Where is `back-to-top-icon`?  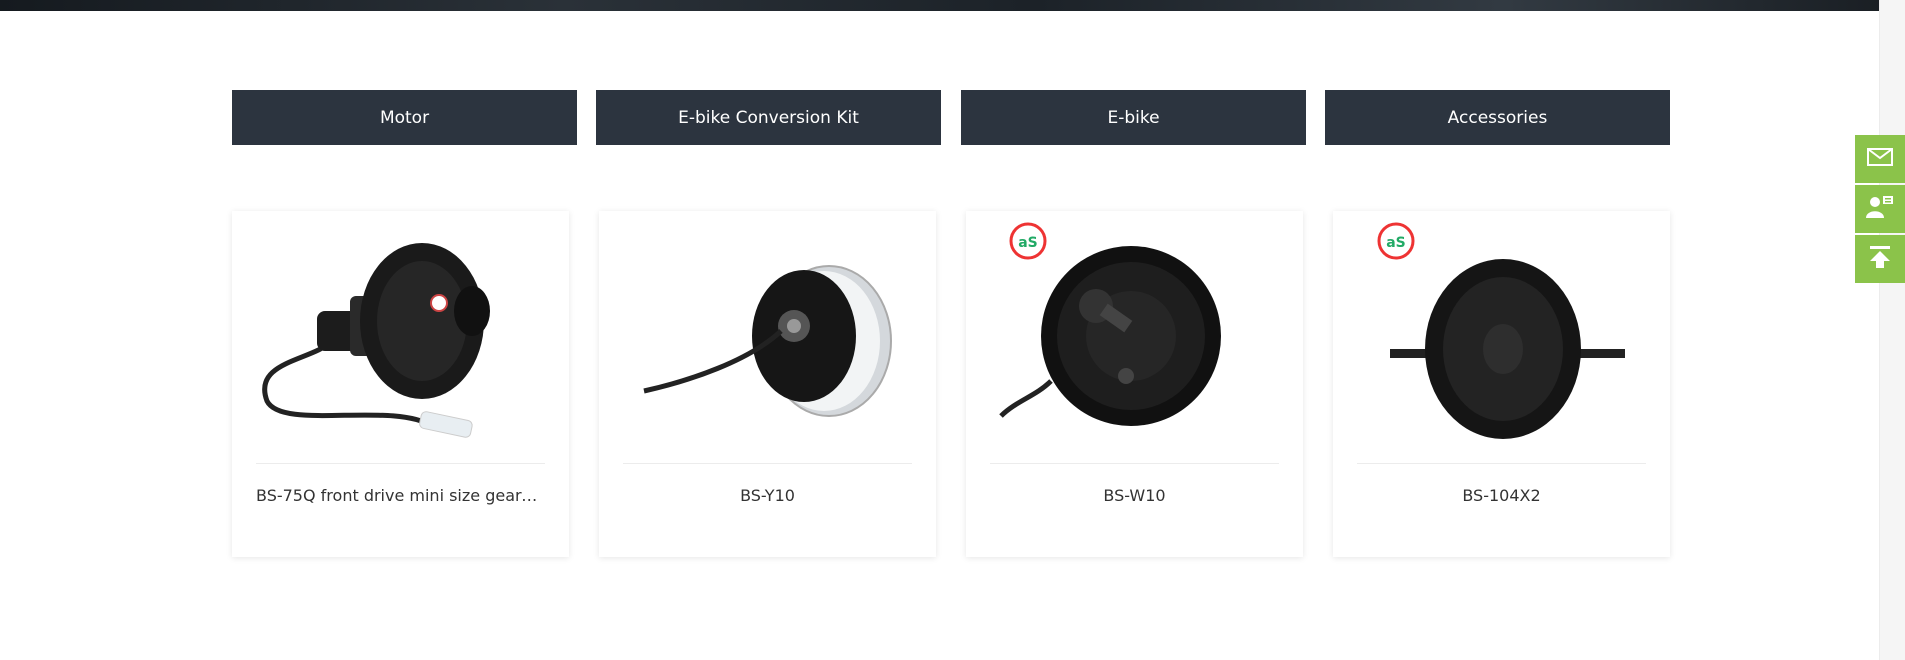
back-to-top-icon is located at coordinates (1880, 259).